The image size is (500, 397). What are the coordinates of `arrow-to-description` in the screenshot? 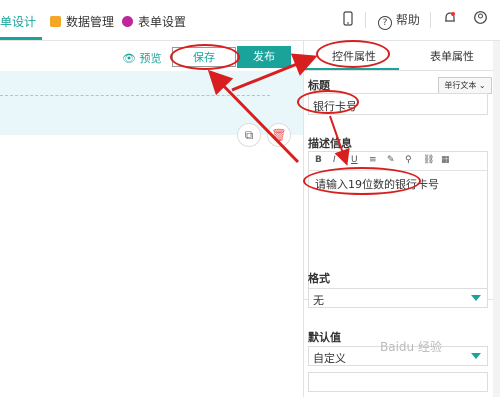 It's located at (339, 140).